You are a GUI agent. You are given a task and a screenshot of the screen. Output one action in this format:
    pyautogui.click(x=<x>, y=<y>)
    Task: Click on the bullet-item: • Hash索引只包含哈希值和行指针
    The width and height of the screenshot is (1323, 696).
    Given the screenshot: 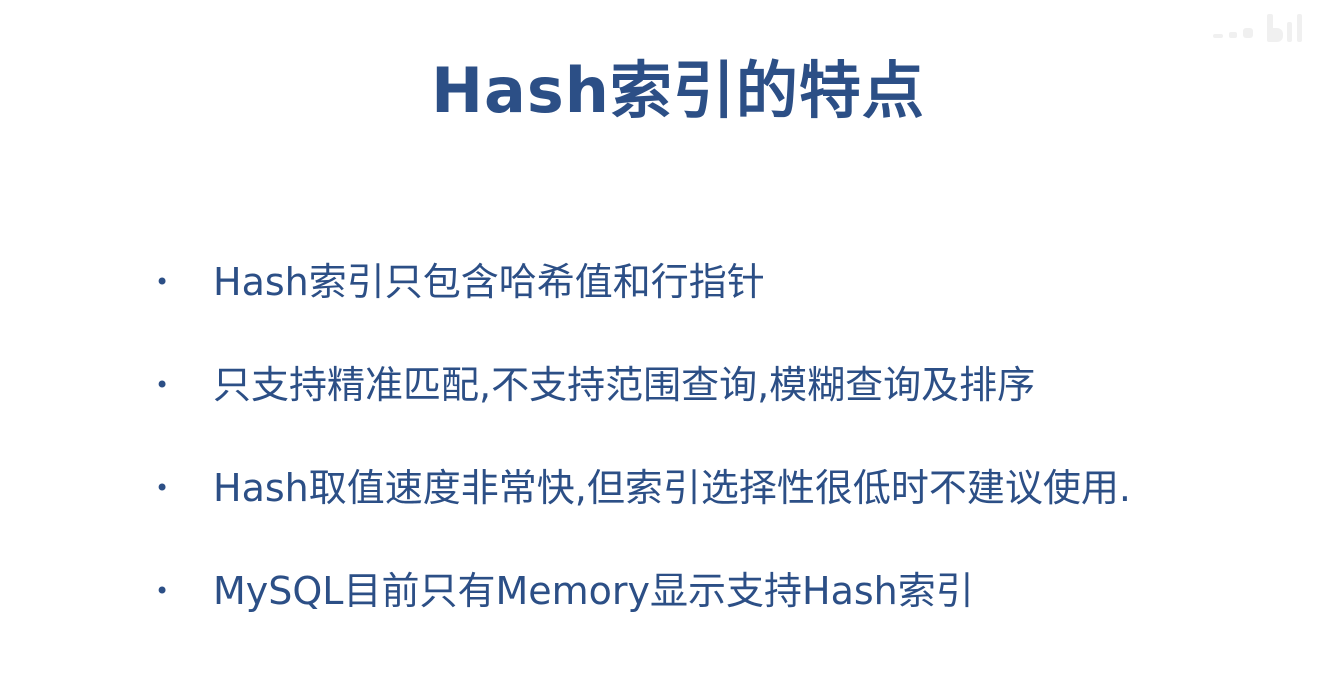 What is the action you would take?
    pyautogui.click(x=705, y=303)
    